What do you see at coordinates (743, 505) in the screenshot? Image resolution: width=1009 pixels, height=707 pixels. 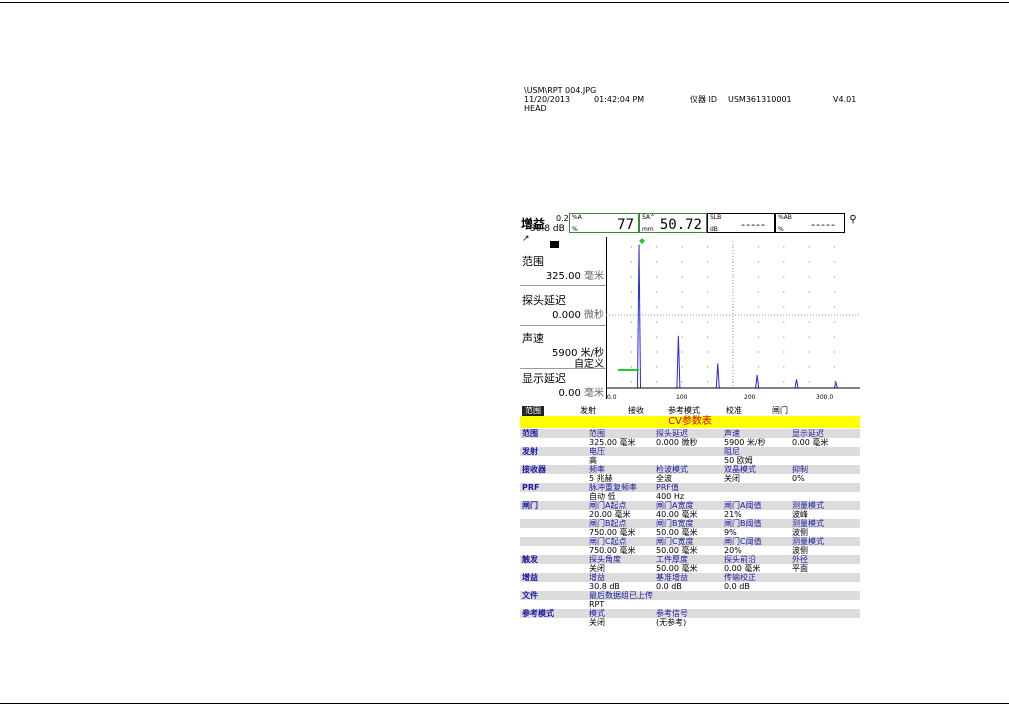 I see `table-cell: 闸门A阈值` at bounding box center [743, 505].